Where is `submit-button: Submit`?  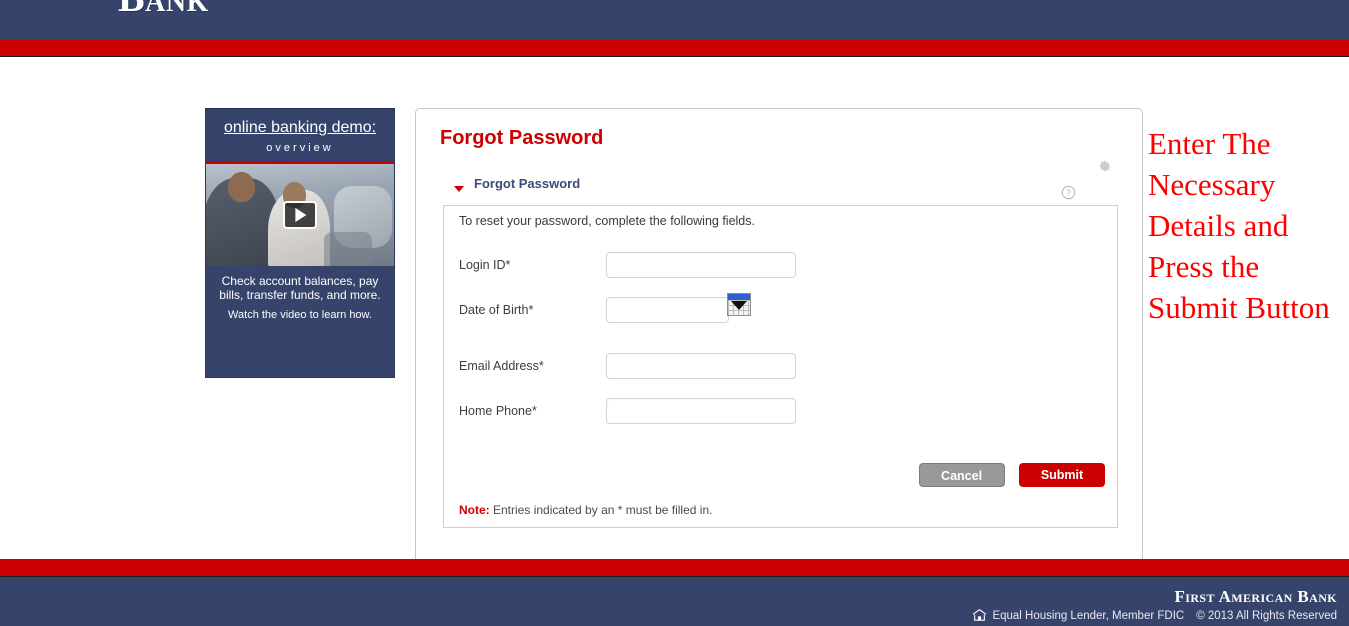 submit-button: Submit is located at coordinates (1062, 475).